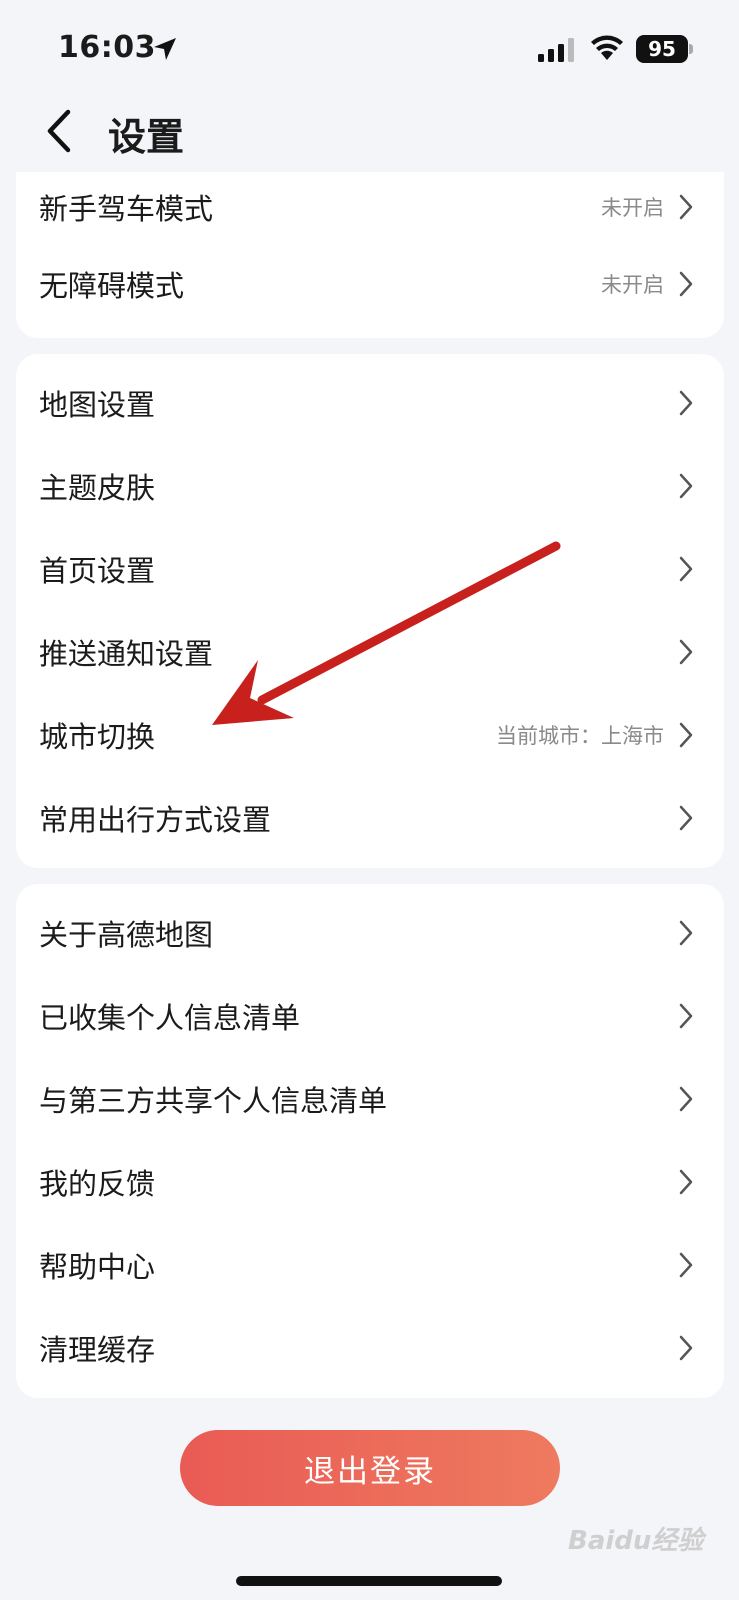  Describe the element at coordinates (607, 47) in the screenshot. I see `wifi-icon` at that location.